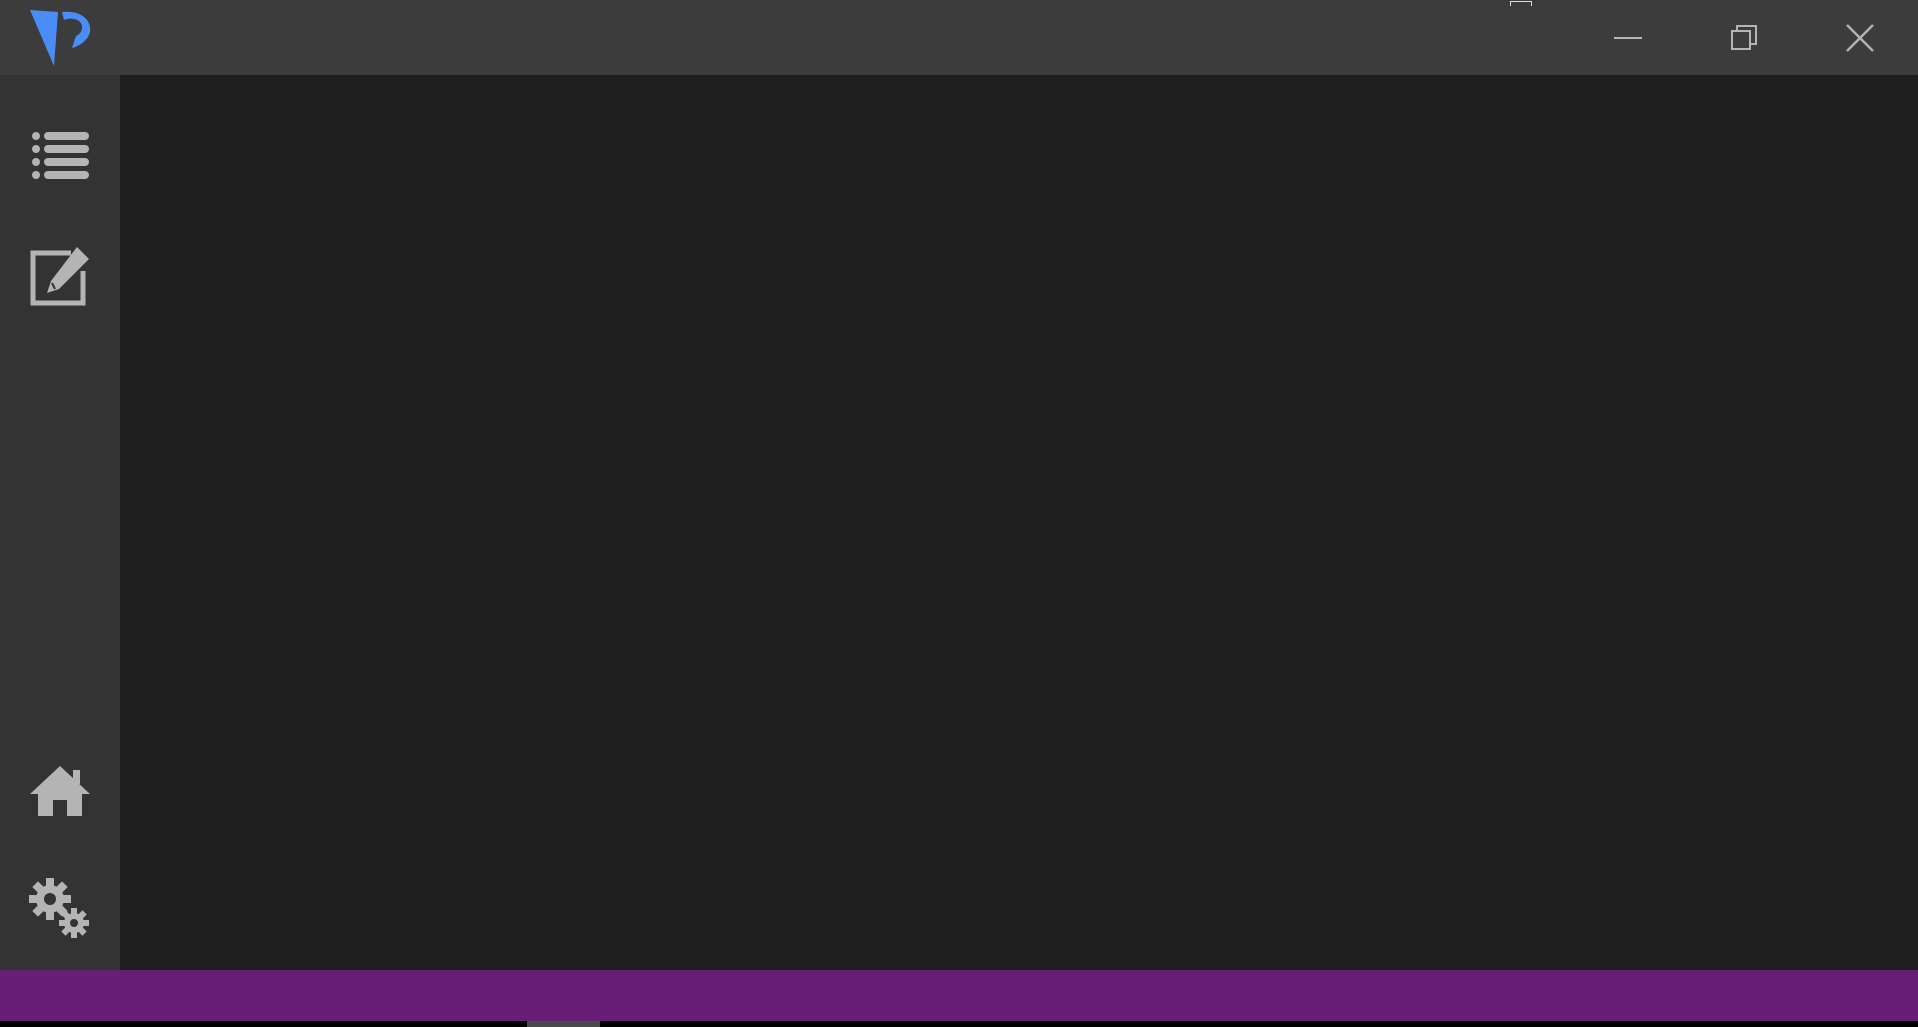 The image size is (1918, 1027). Describe the element at coordinates (563, 1024) in the screenshot. I see `taskbar-active-tab` at that location.